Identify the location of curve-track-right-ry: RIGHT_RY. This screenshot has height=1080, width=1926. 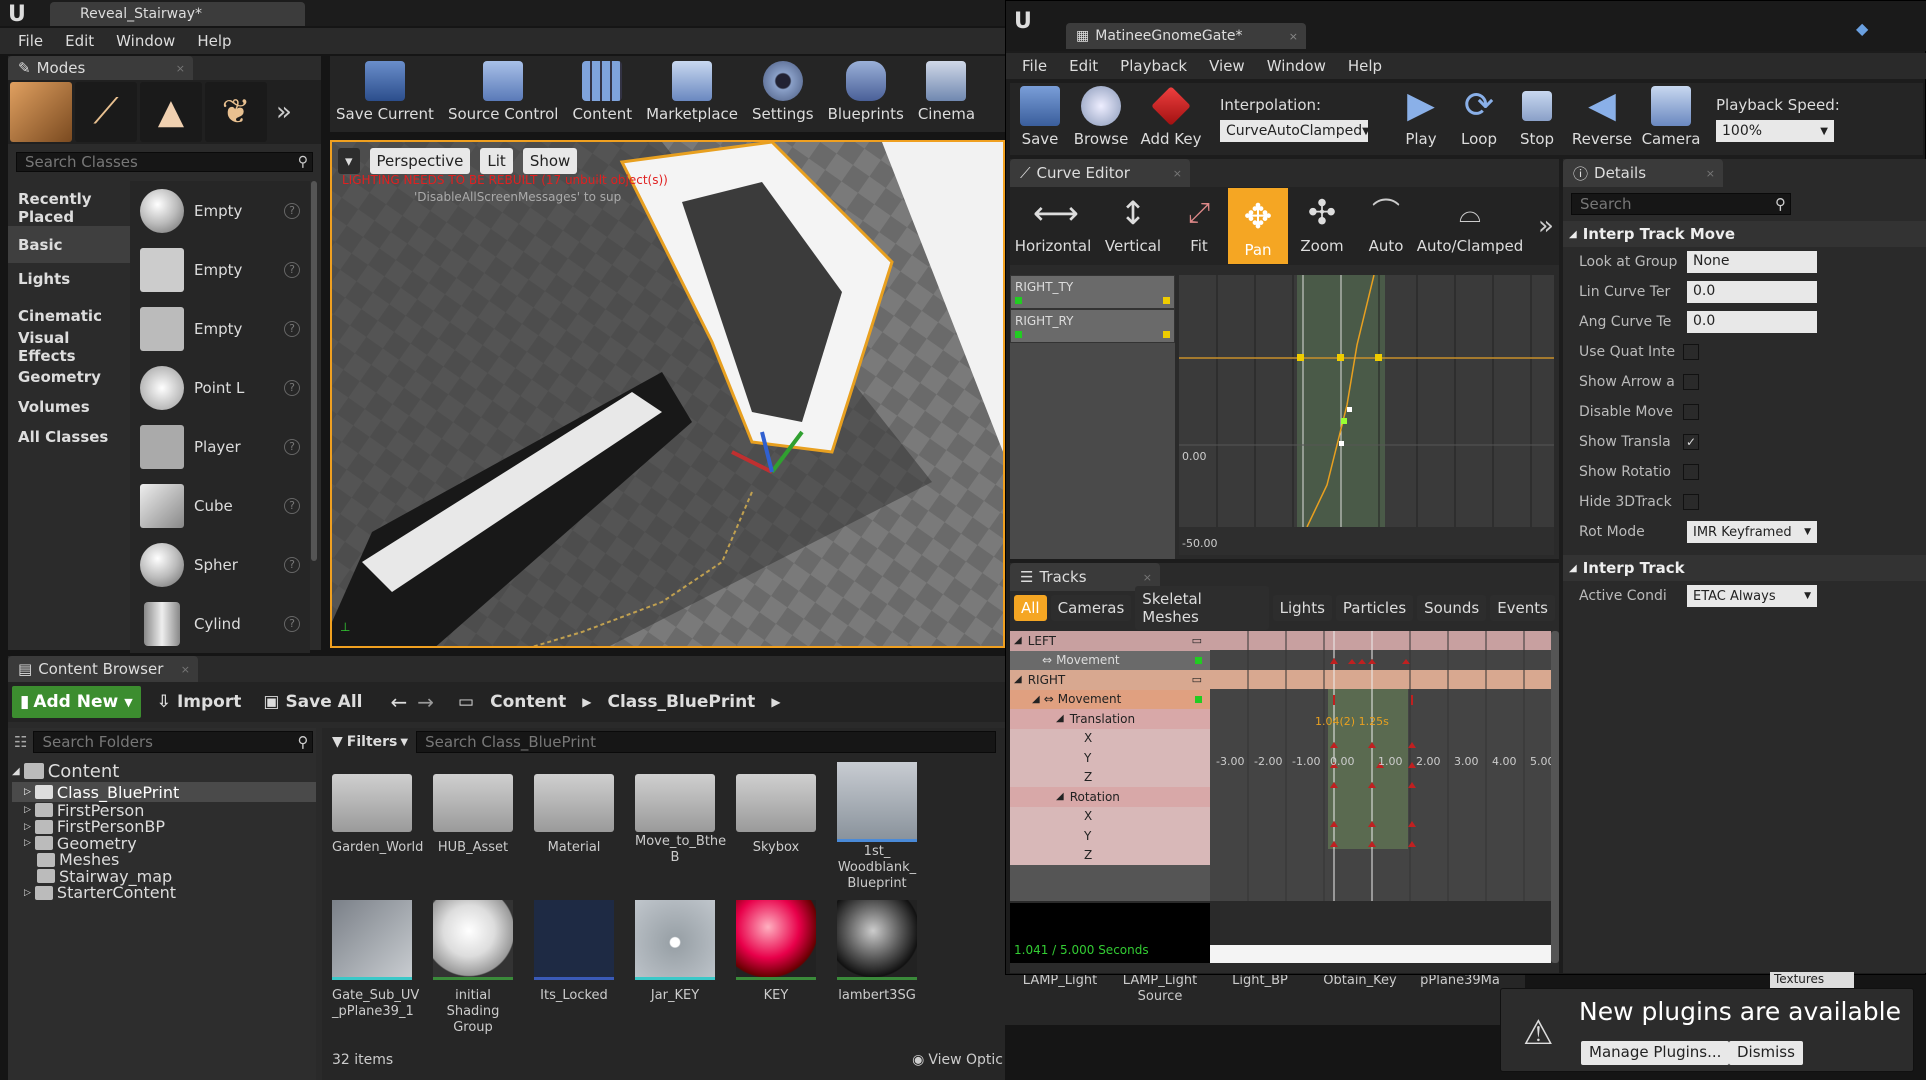
(1092, 326).